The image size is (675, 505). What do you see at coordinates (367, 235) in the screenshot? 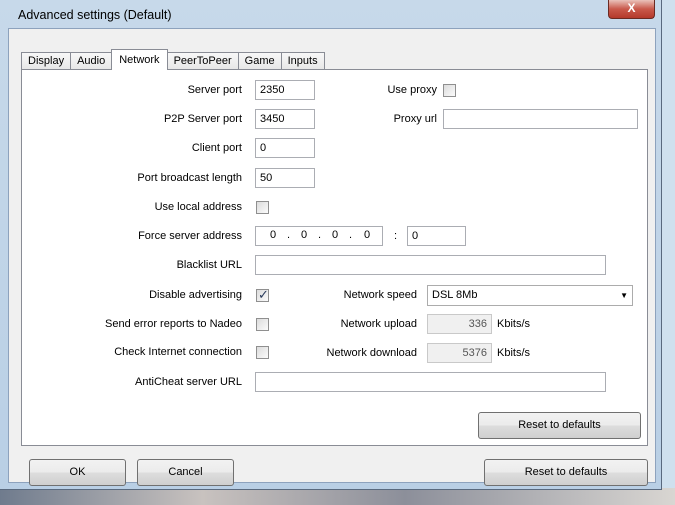
I see `ip-octet-4: 0` at bounding box center [367, 235].